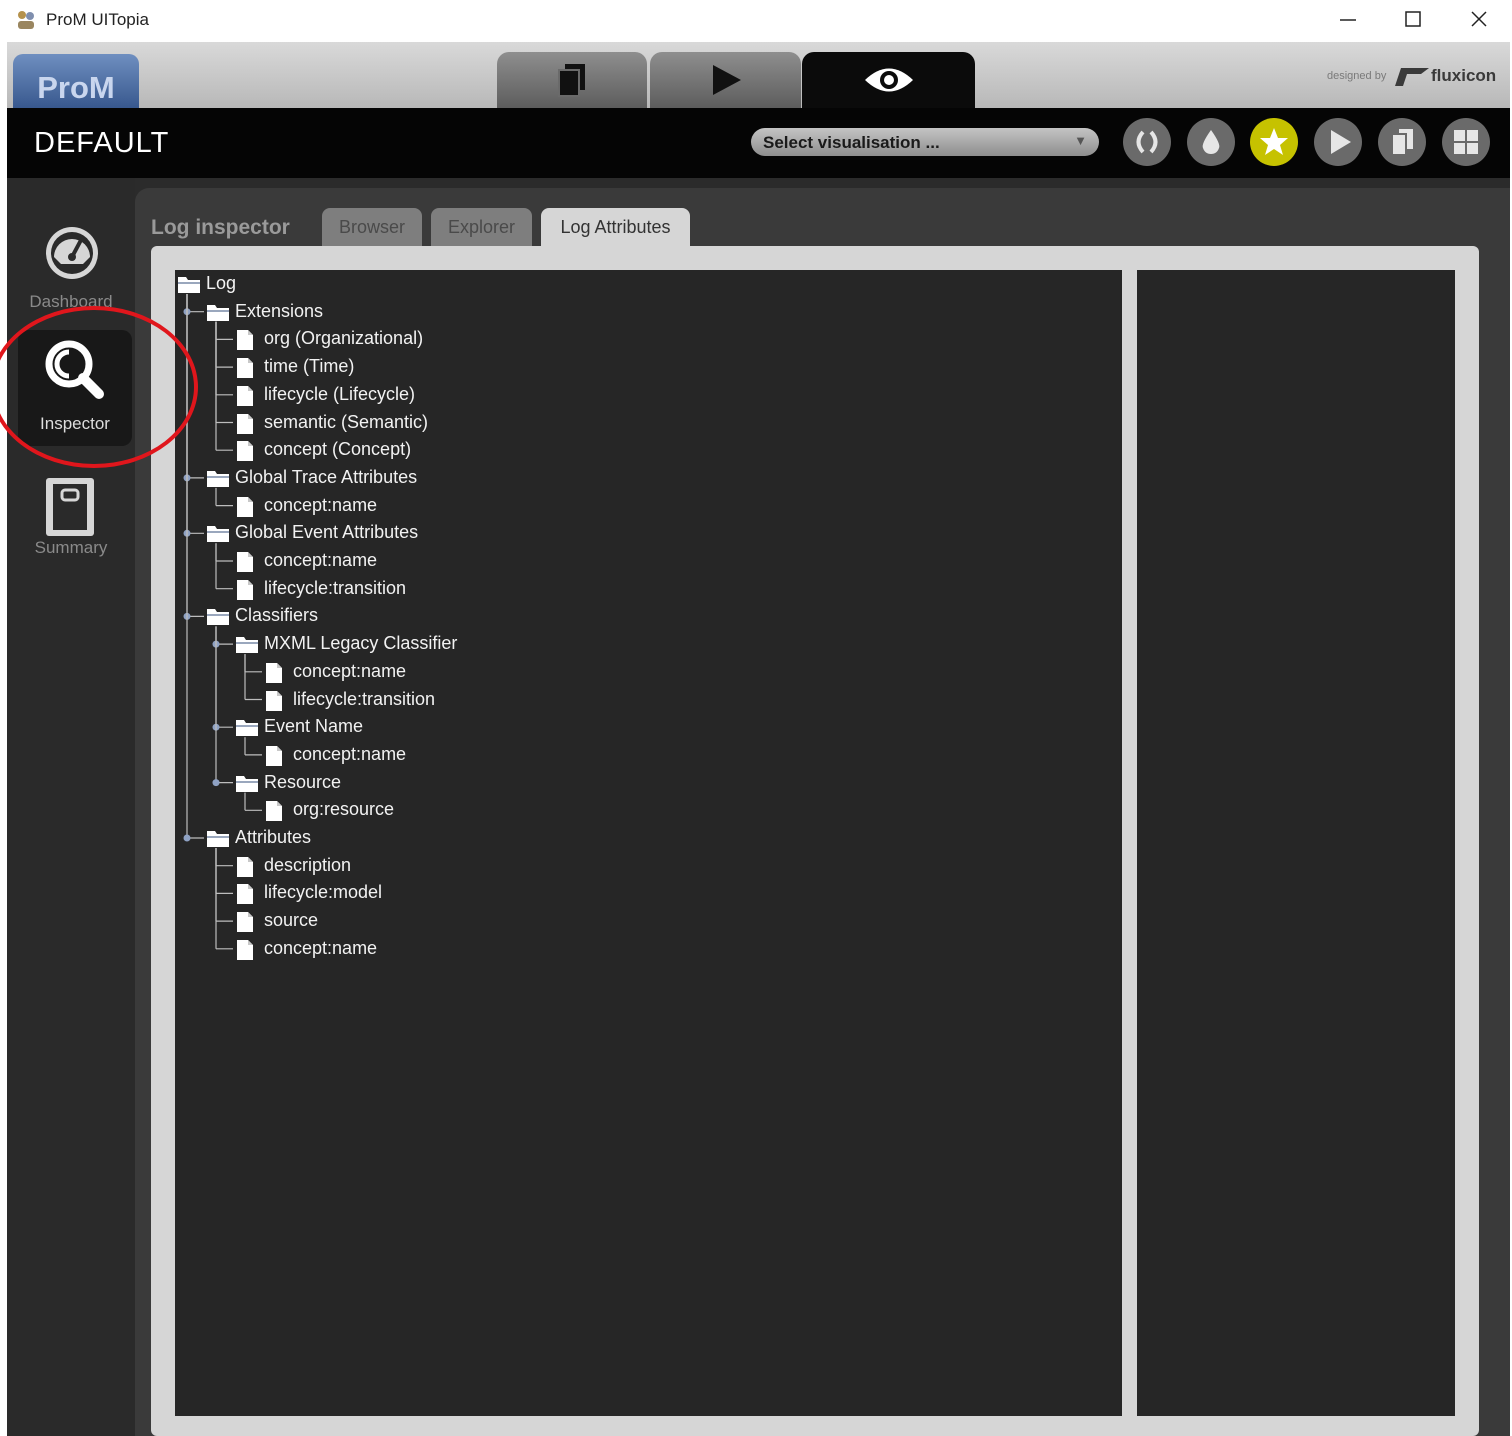 Image resolution: width=1512 pixels, height=1436 pixels. Describe the element at coordinates (1478, 20) in the screenshot. I see `close-button` at that location.